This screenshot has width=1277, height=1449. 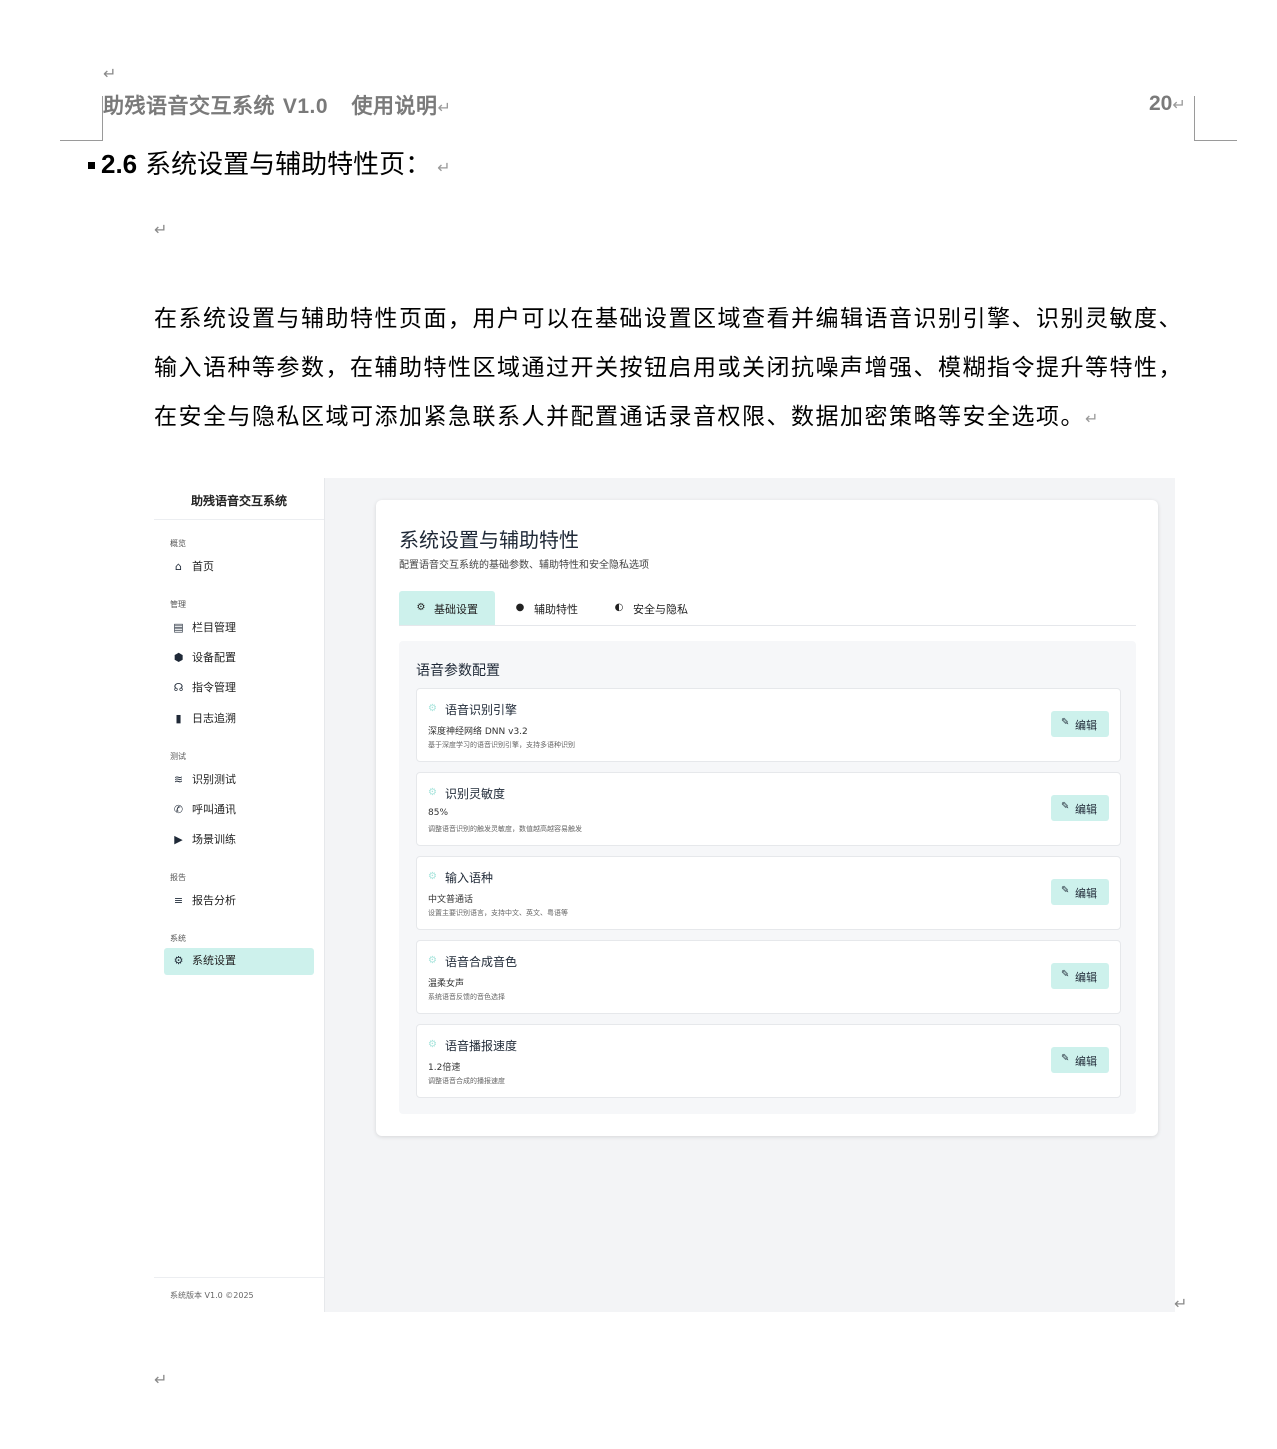 I want to click on setting-row: ⚙ 语音播报速度 1.2倍速 调整语音合成的播报速度 ✎ 编辑, so click(x=768, y=1061).